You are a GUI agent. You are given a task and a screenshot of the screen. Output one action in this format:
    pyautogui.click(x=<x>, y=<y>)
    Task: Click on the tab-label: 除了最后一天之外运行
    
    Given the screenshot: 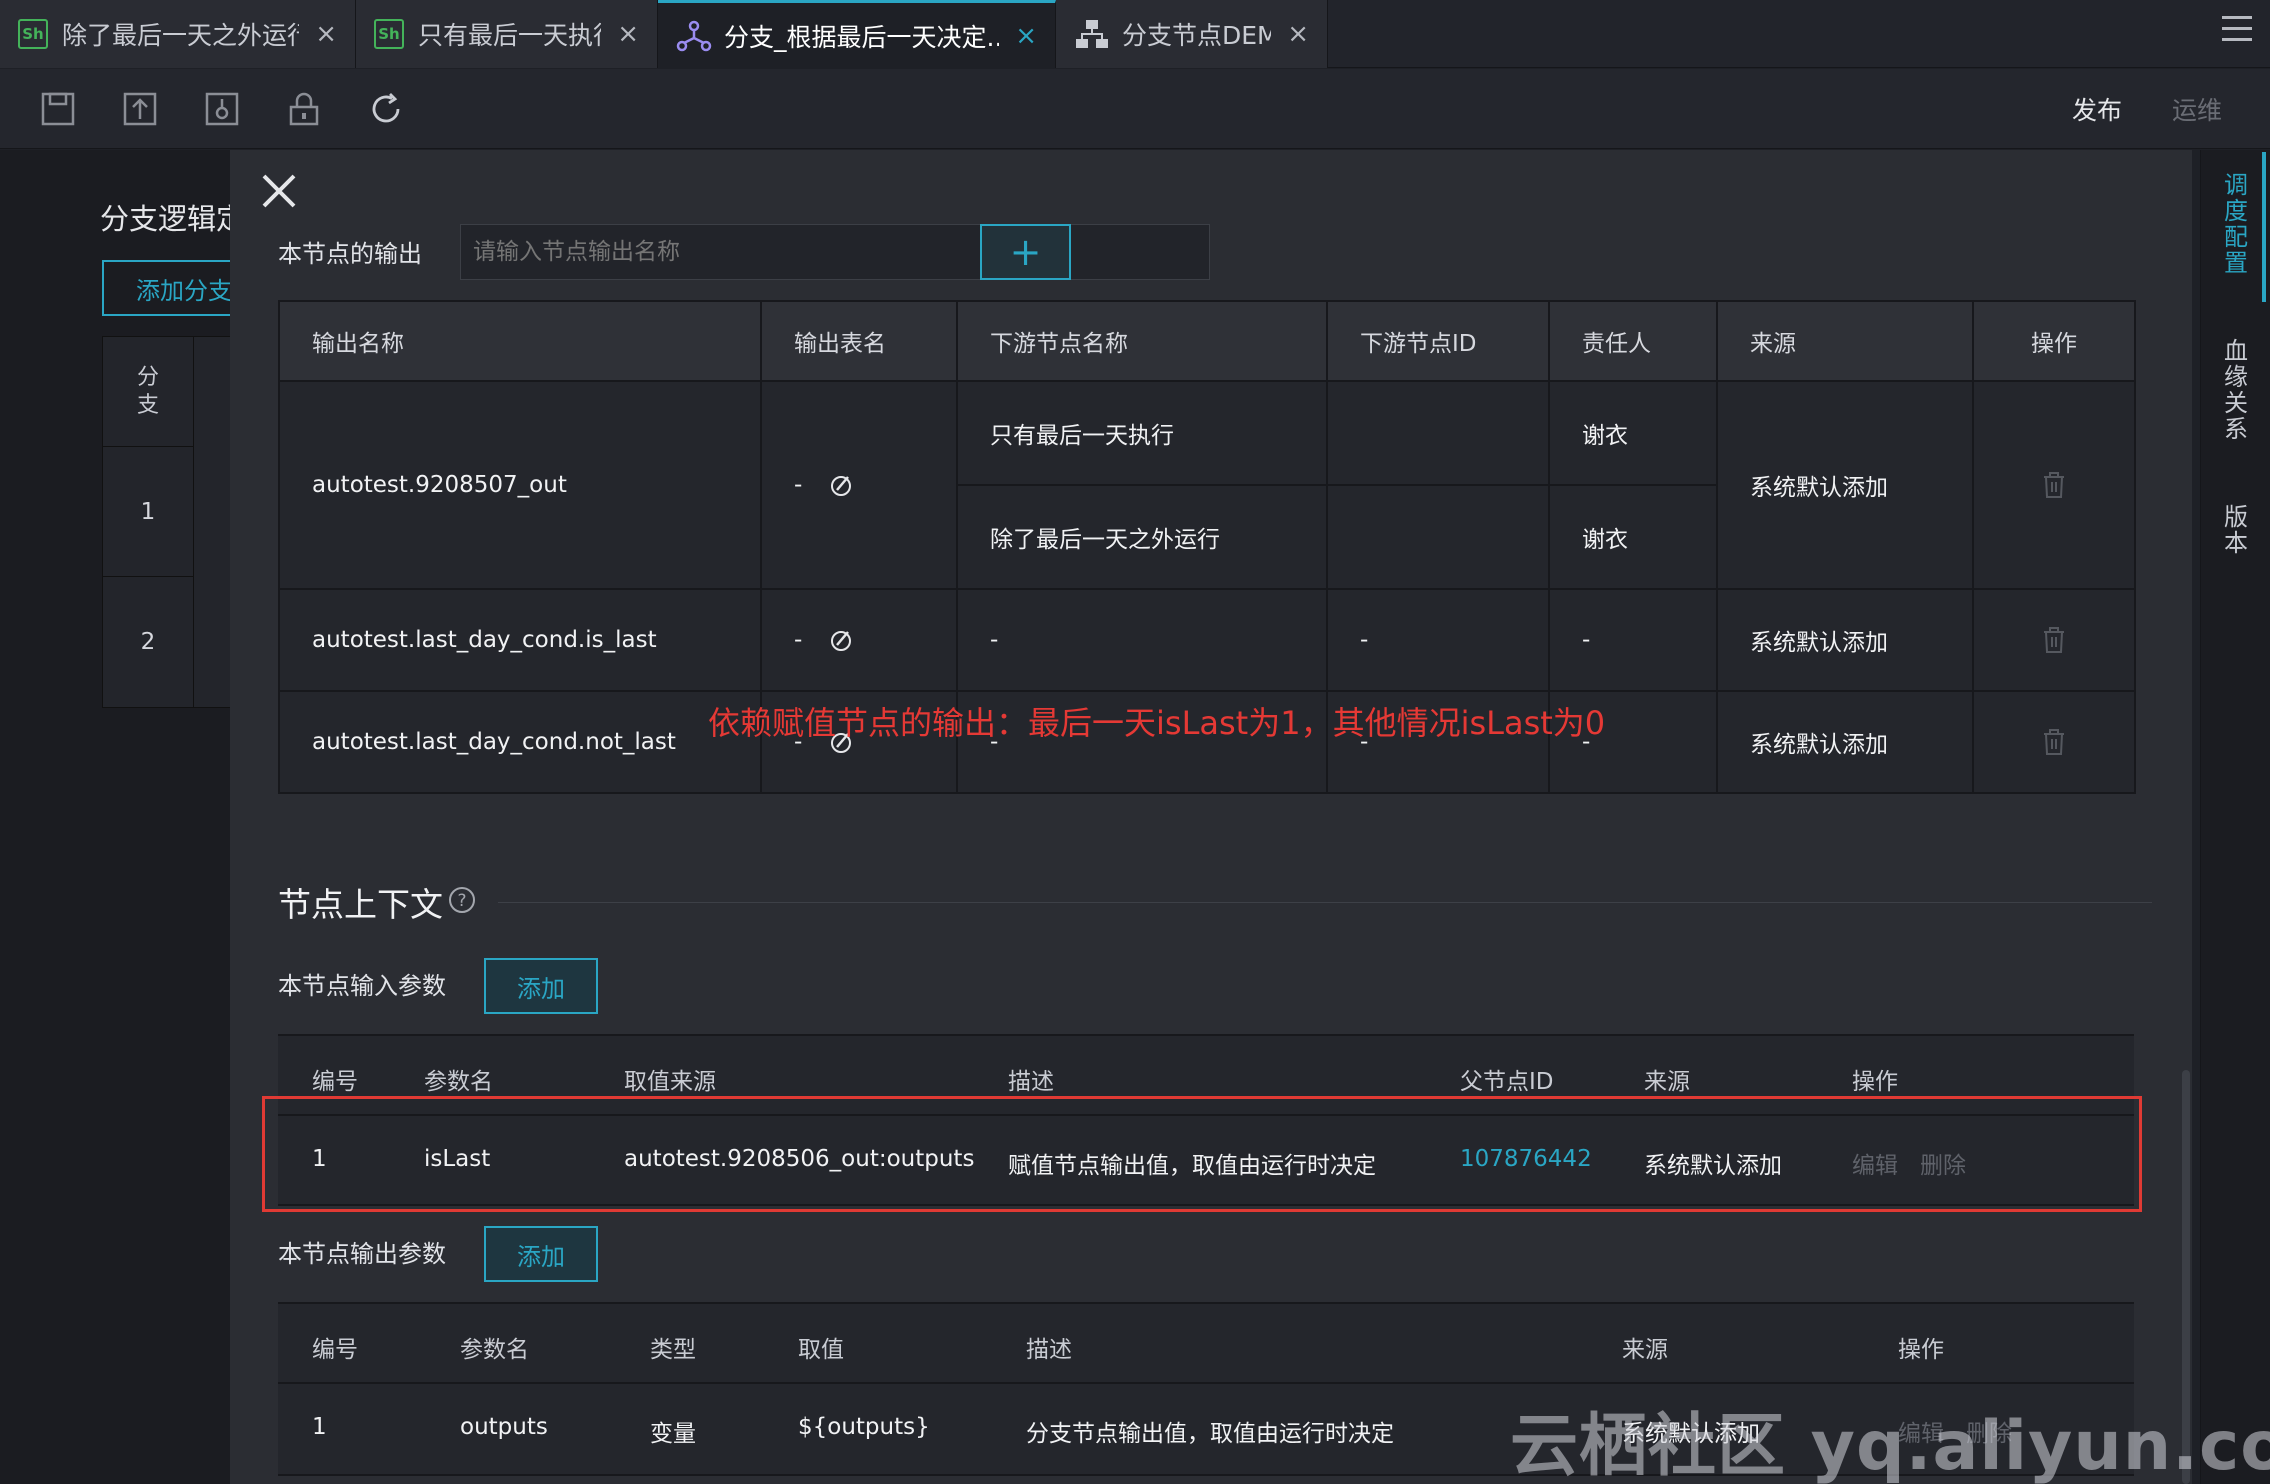 What is the action you would take?
    pyautogui.click(x=181, y=35)
    